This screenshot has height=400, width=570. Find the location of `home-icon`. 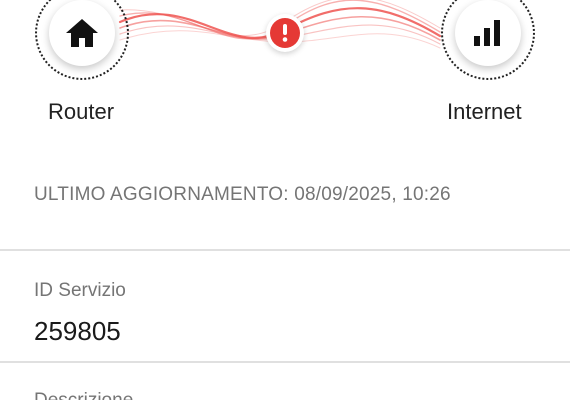

home-icon is located at coordinates (82, 33).